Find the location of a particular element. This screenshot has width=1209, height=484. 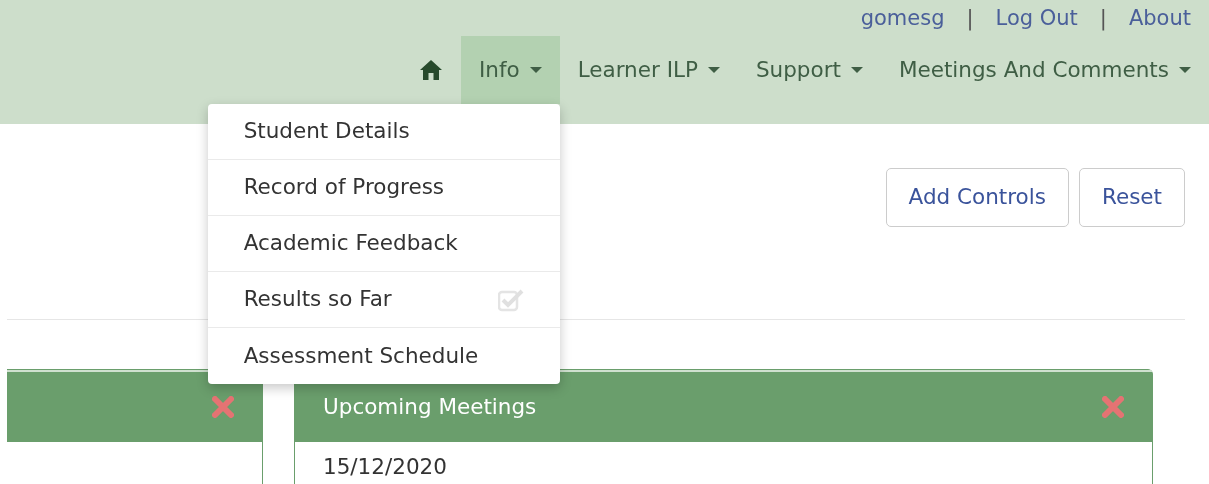

header-link: gomesg is located at coordinates (902, 18).